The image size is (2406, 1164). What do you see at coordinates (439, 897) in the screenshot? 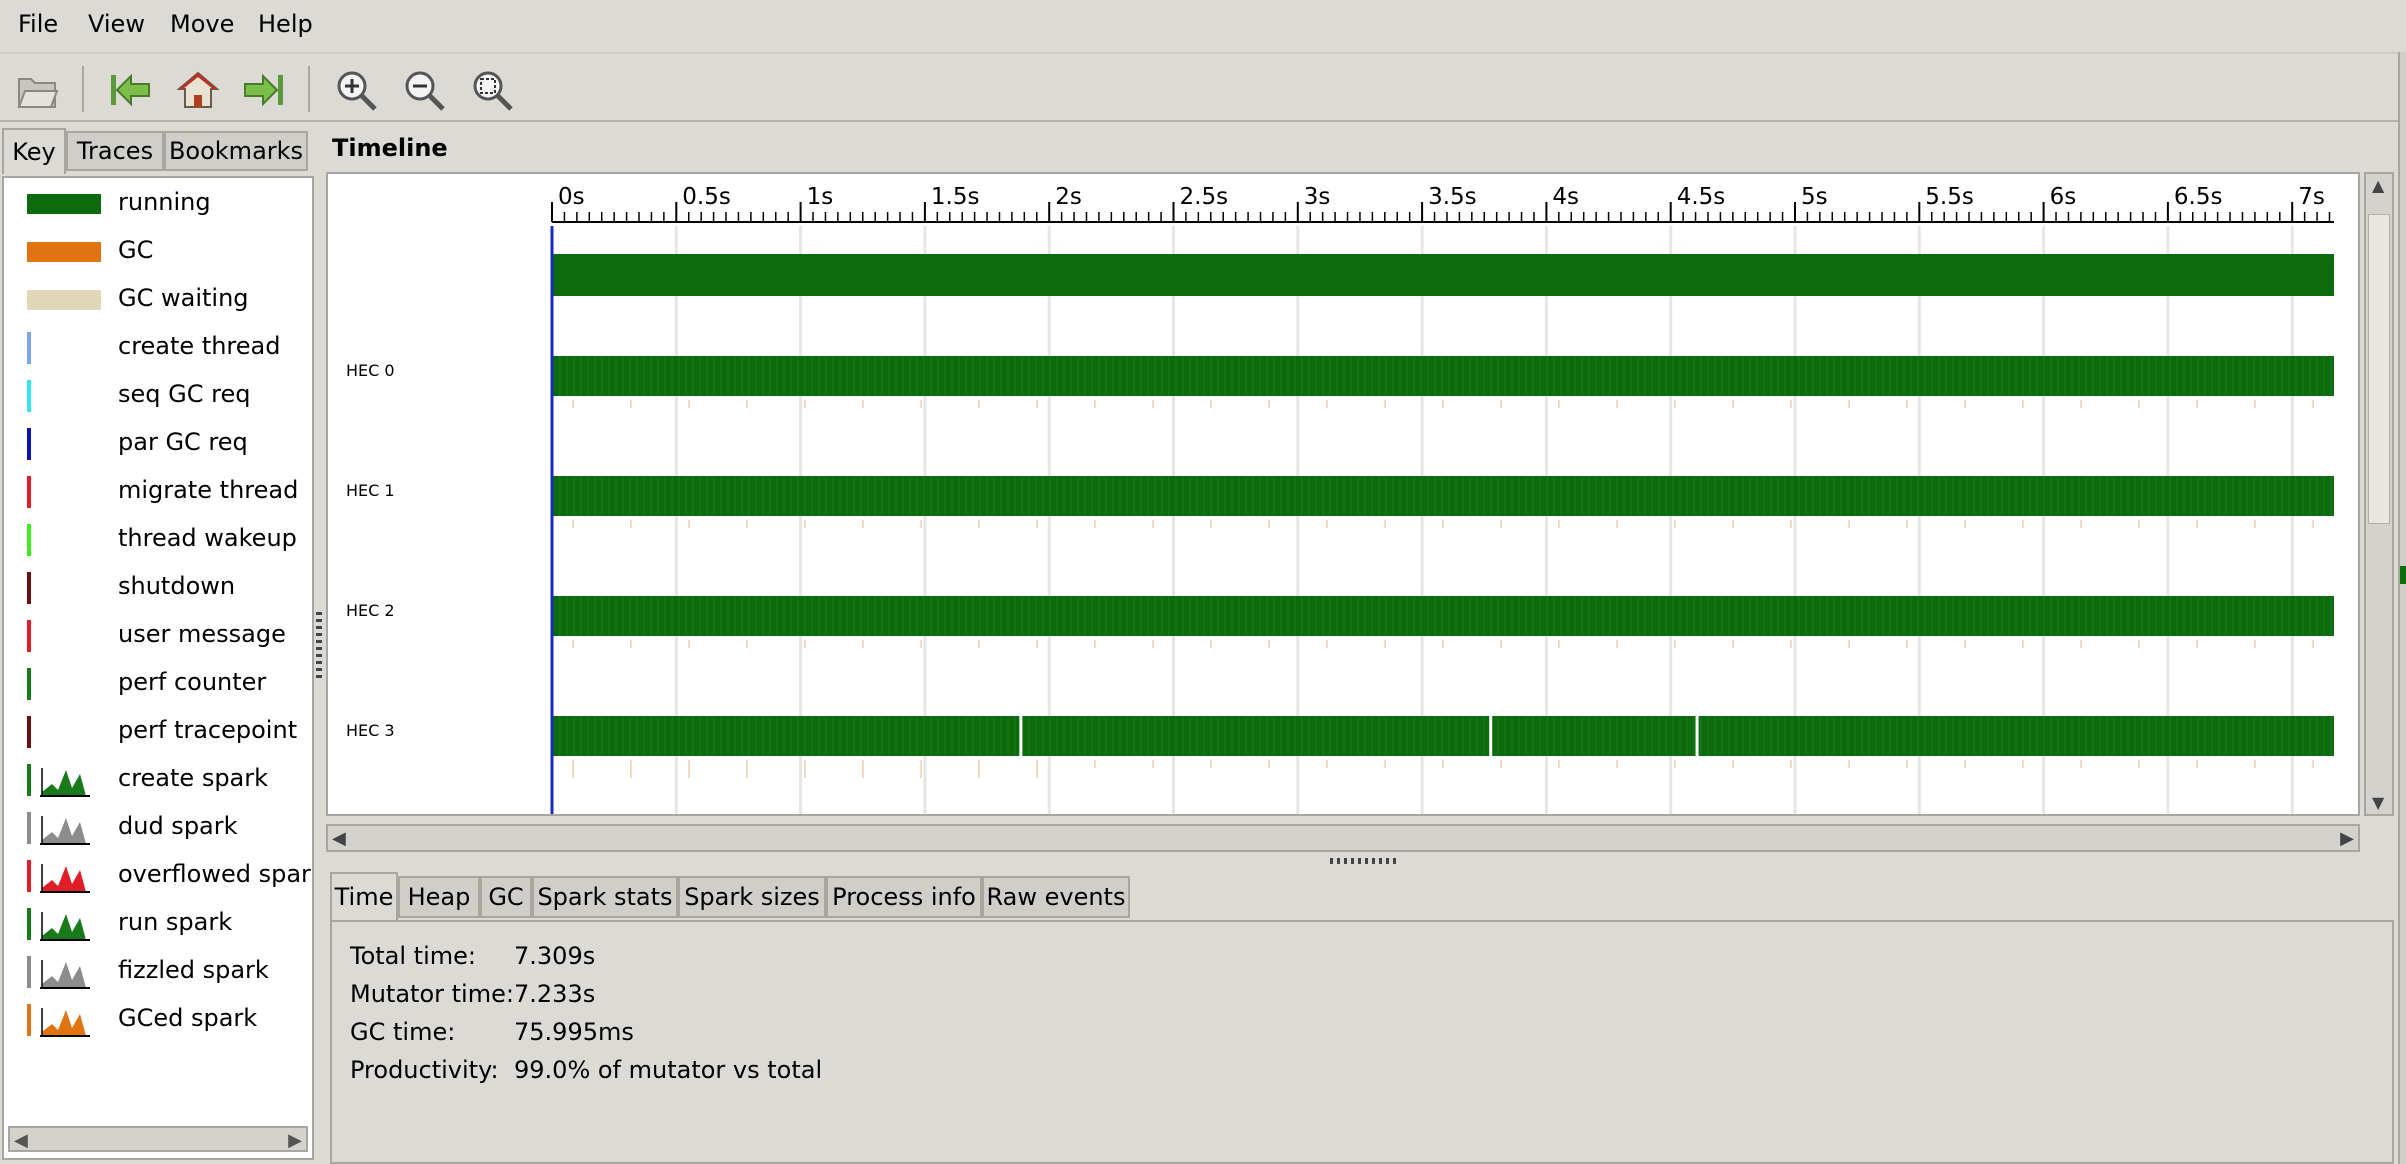
I see `tab-heap: Heap` at bounding box center [439, 897].